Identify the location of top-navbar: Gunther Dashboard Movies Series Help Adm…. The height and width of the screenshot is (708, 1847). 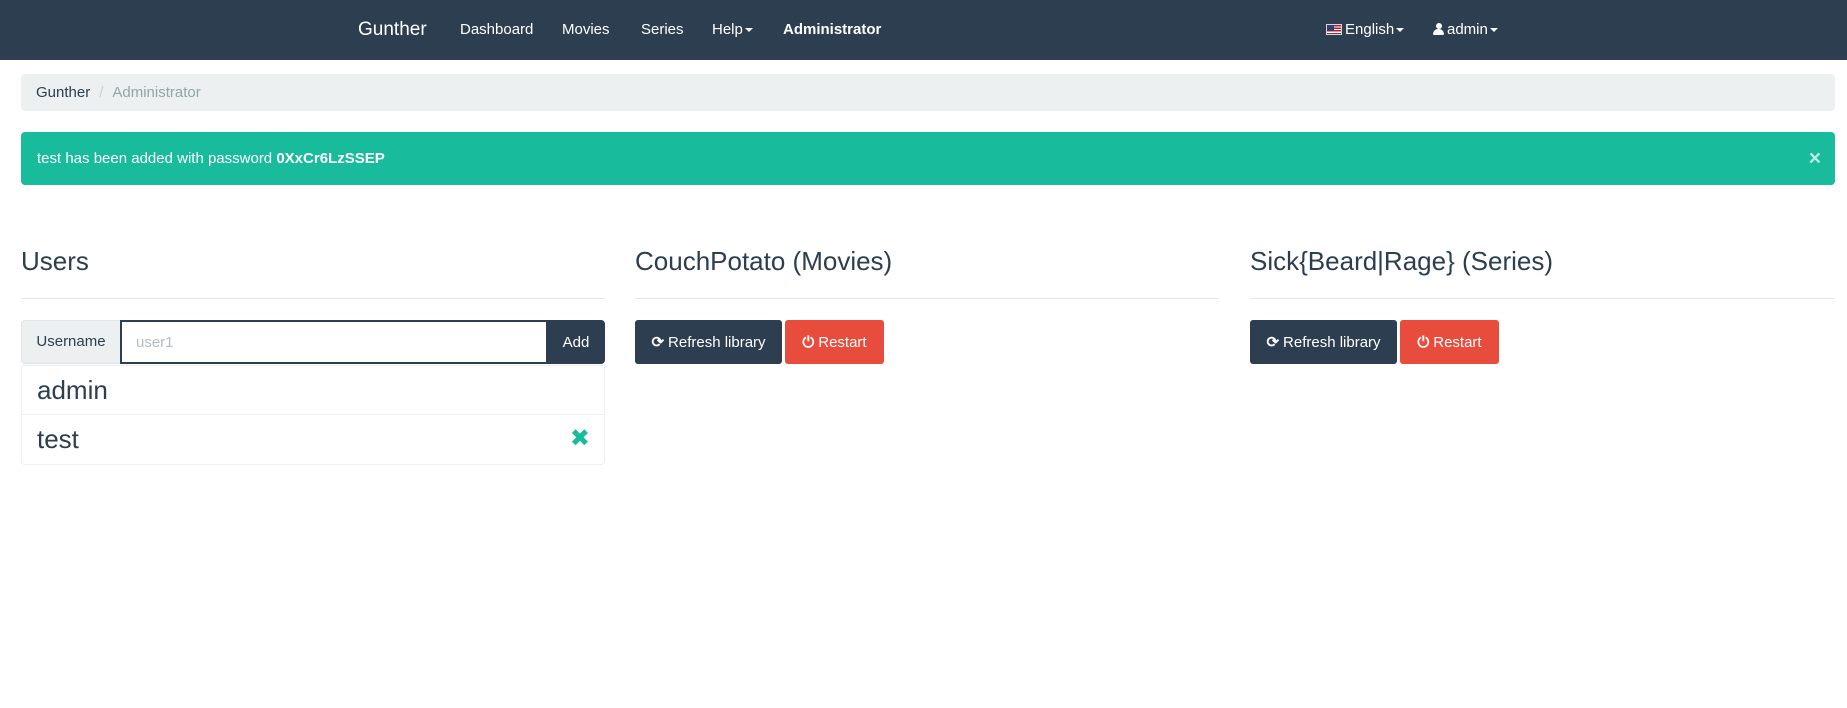
(923, 30).